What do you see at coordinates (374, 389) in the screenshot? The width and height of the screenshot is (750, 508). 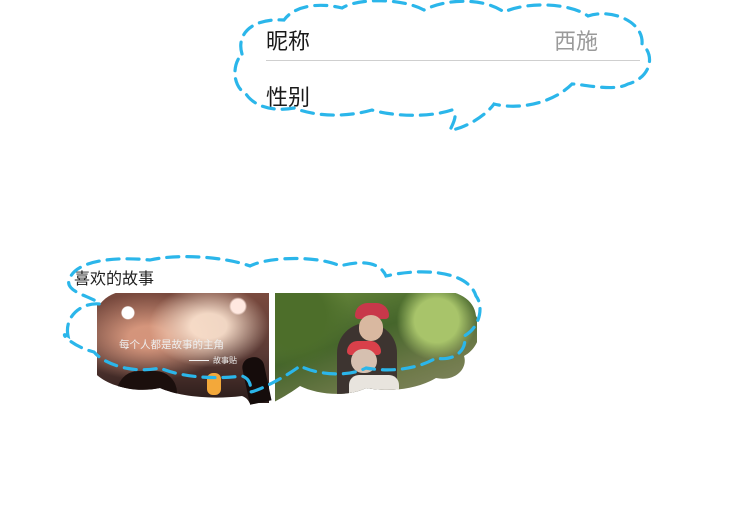 I see `photo-shirt` at bounding box center [374, 389].